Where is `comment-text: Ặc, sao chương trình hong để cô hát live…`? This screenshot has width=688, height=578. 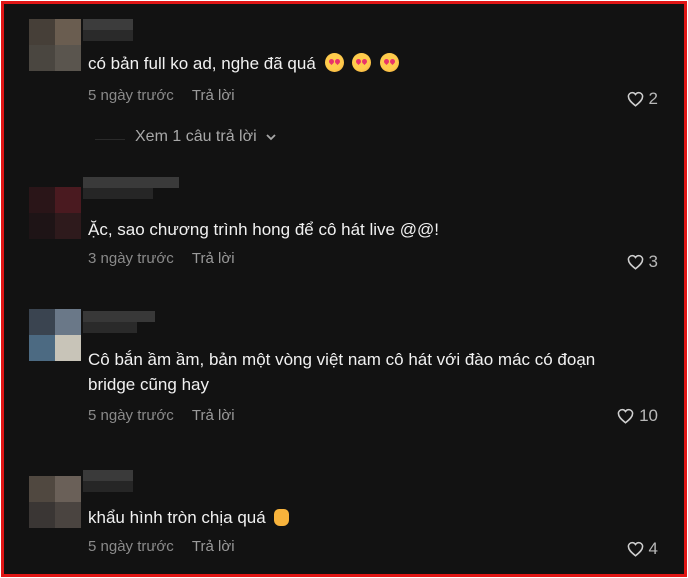 comment-text: Ặc, sao chương trình hong để cô hát live… is located at coordinates (263, 229).